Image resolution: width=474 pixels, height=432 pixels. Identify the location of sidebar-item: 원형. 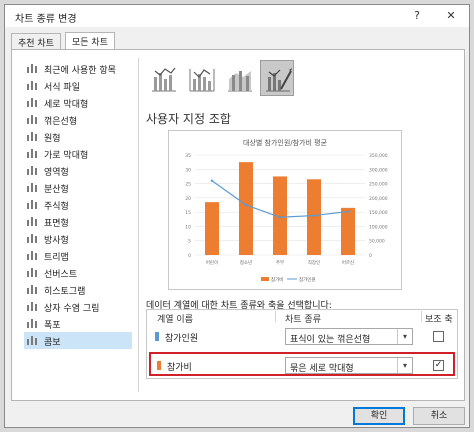
(78, 136).